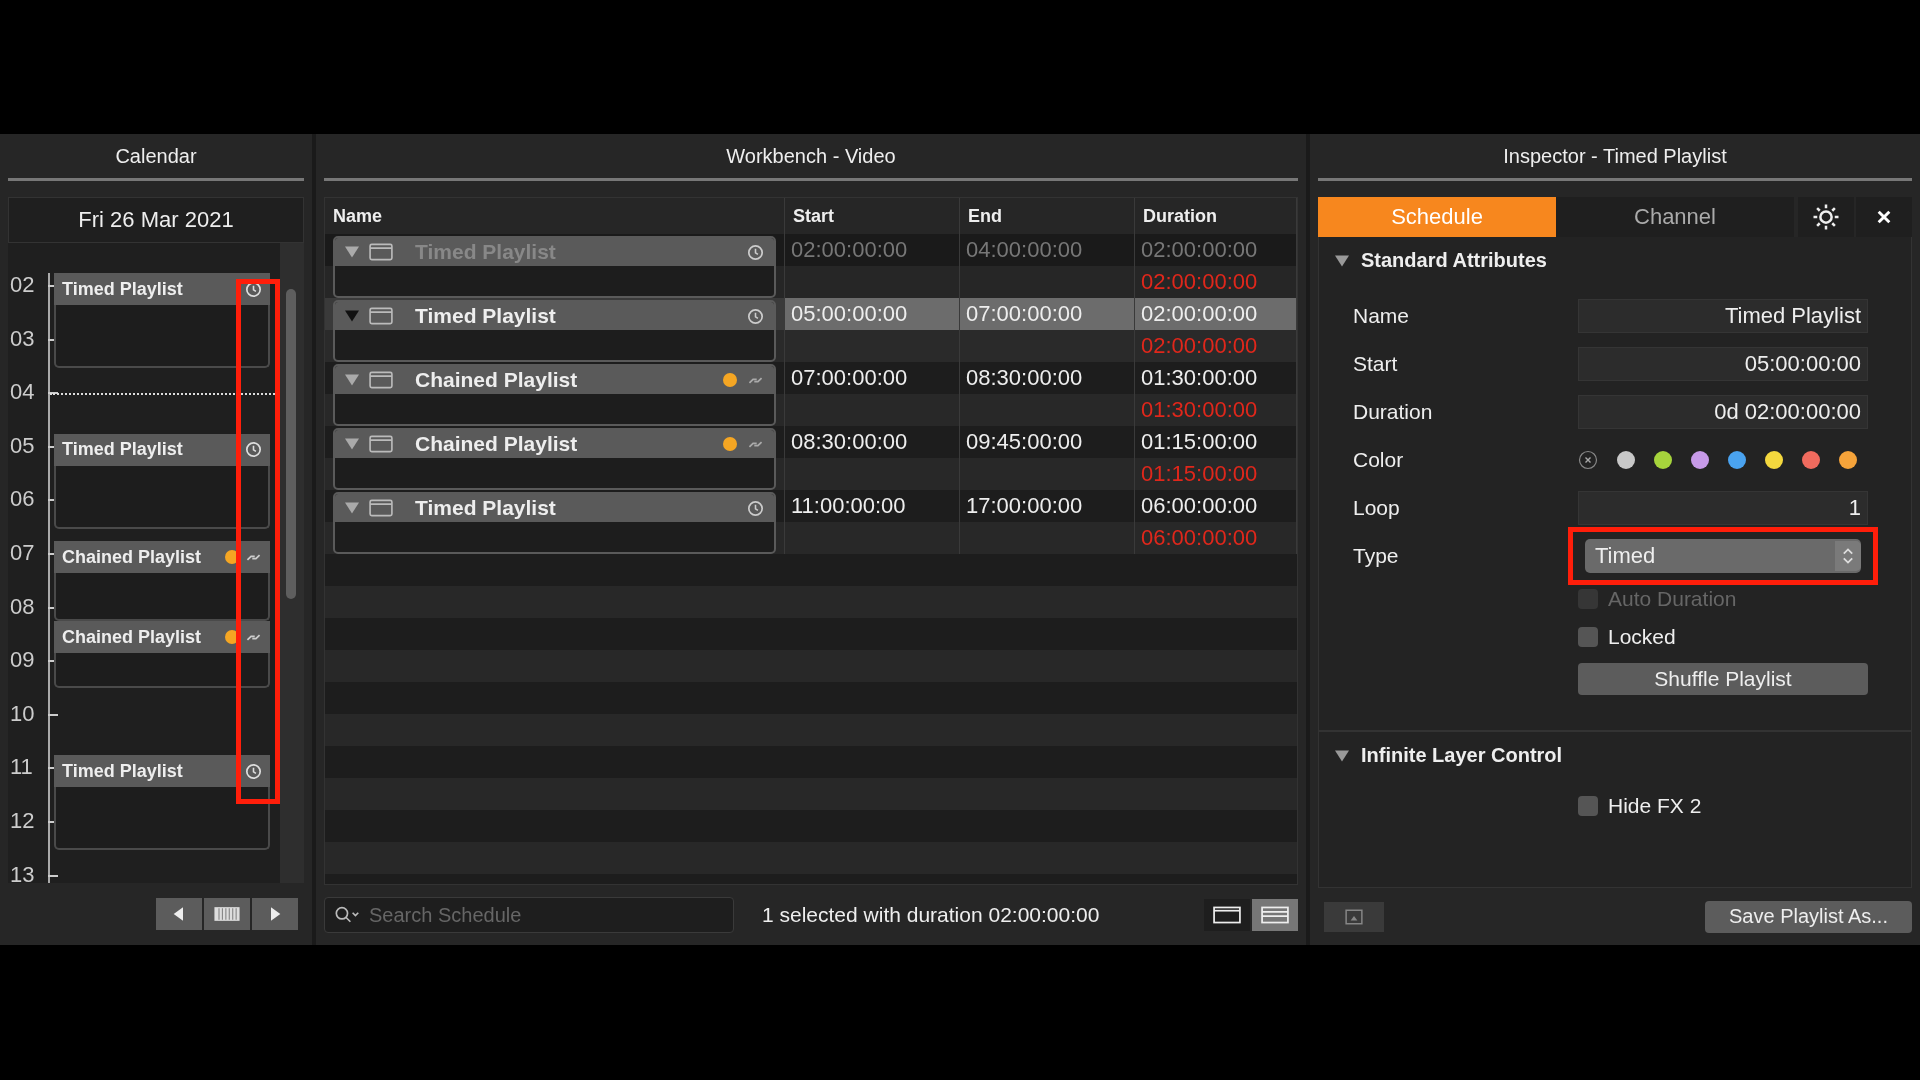 The height and width of the screenshot is (1080, 1920). I want to click on hour-label: 08, so click(22, 606).